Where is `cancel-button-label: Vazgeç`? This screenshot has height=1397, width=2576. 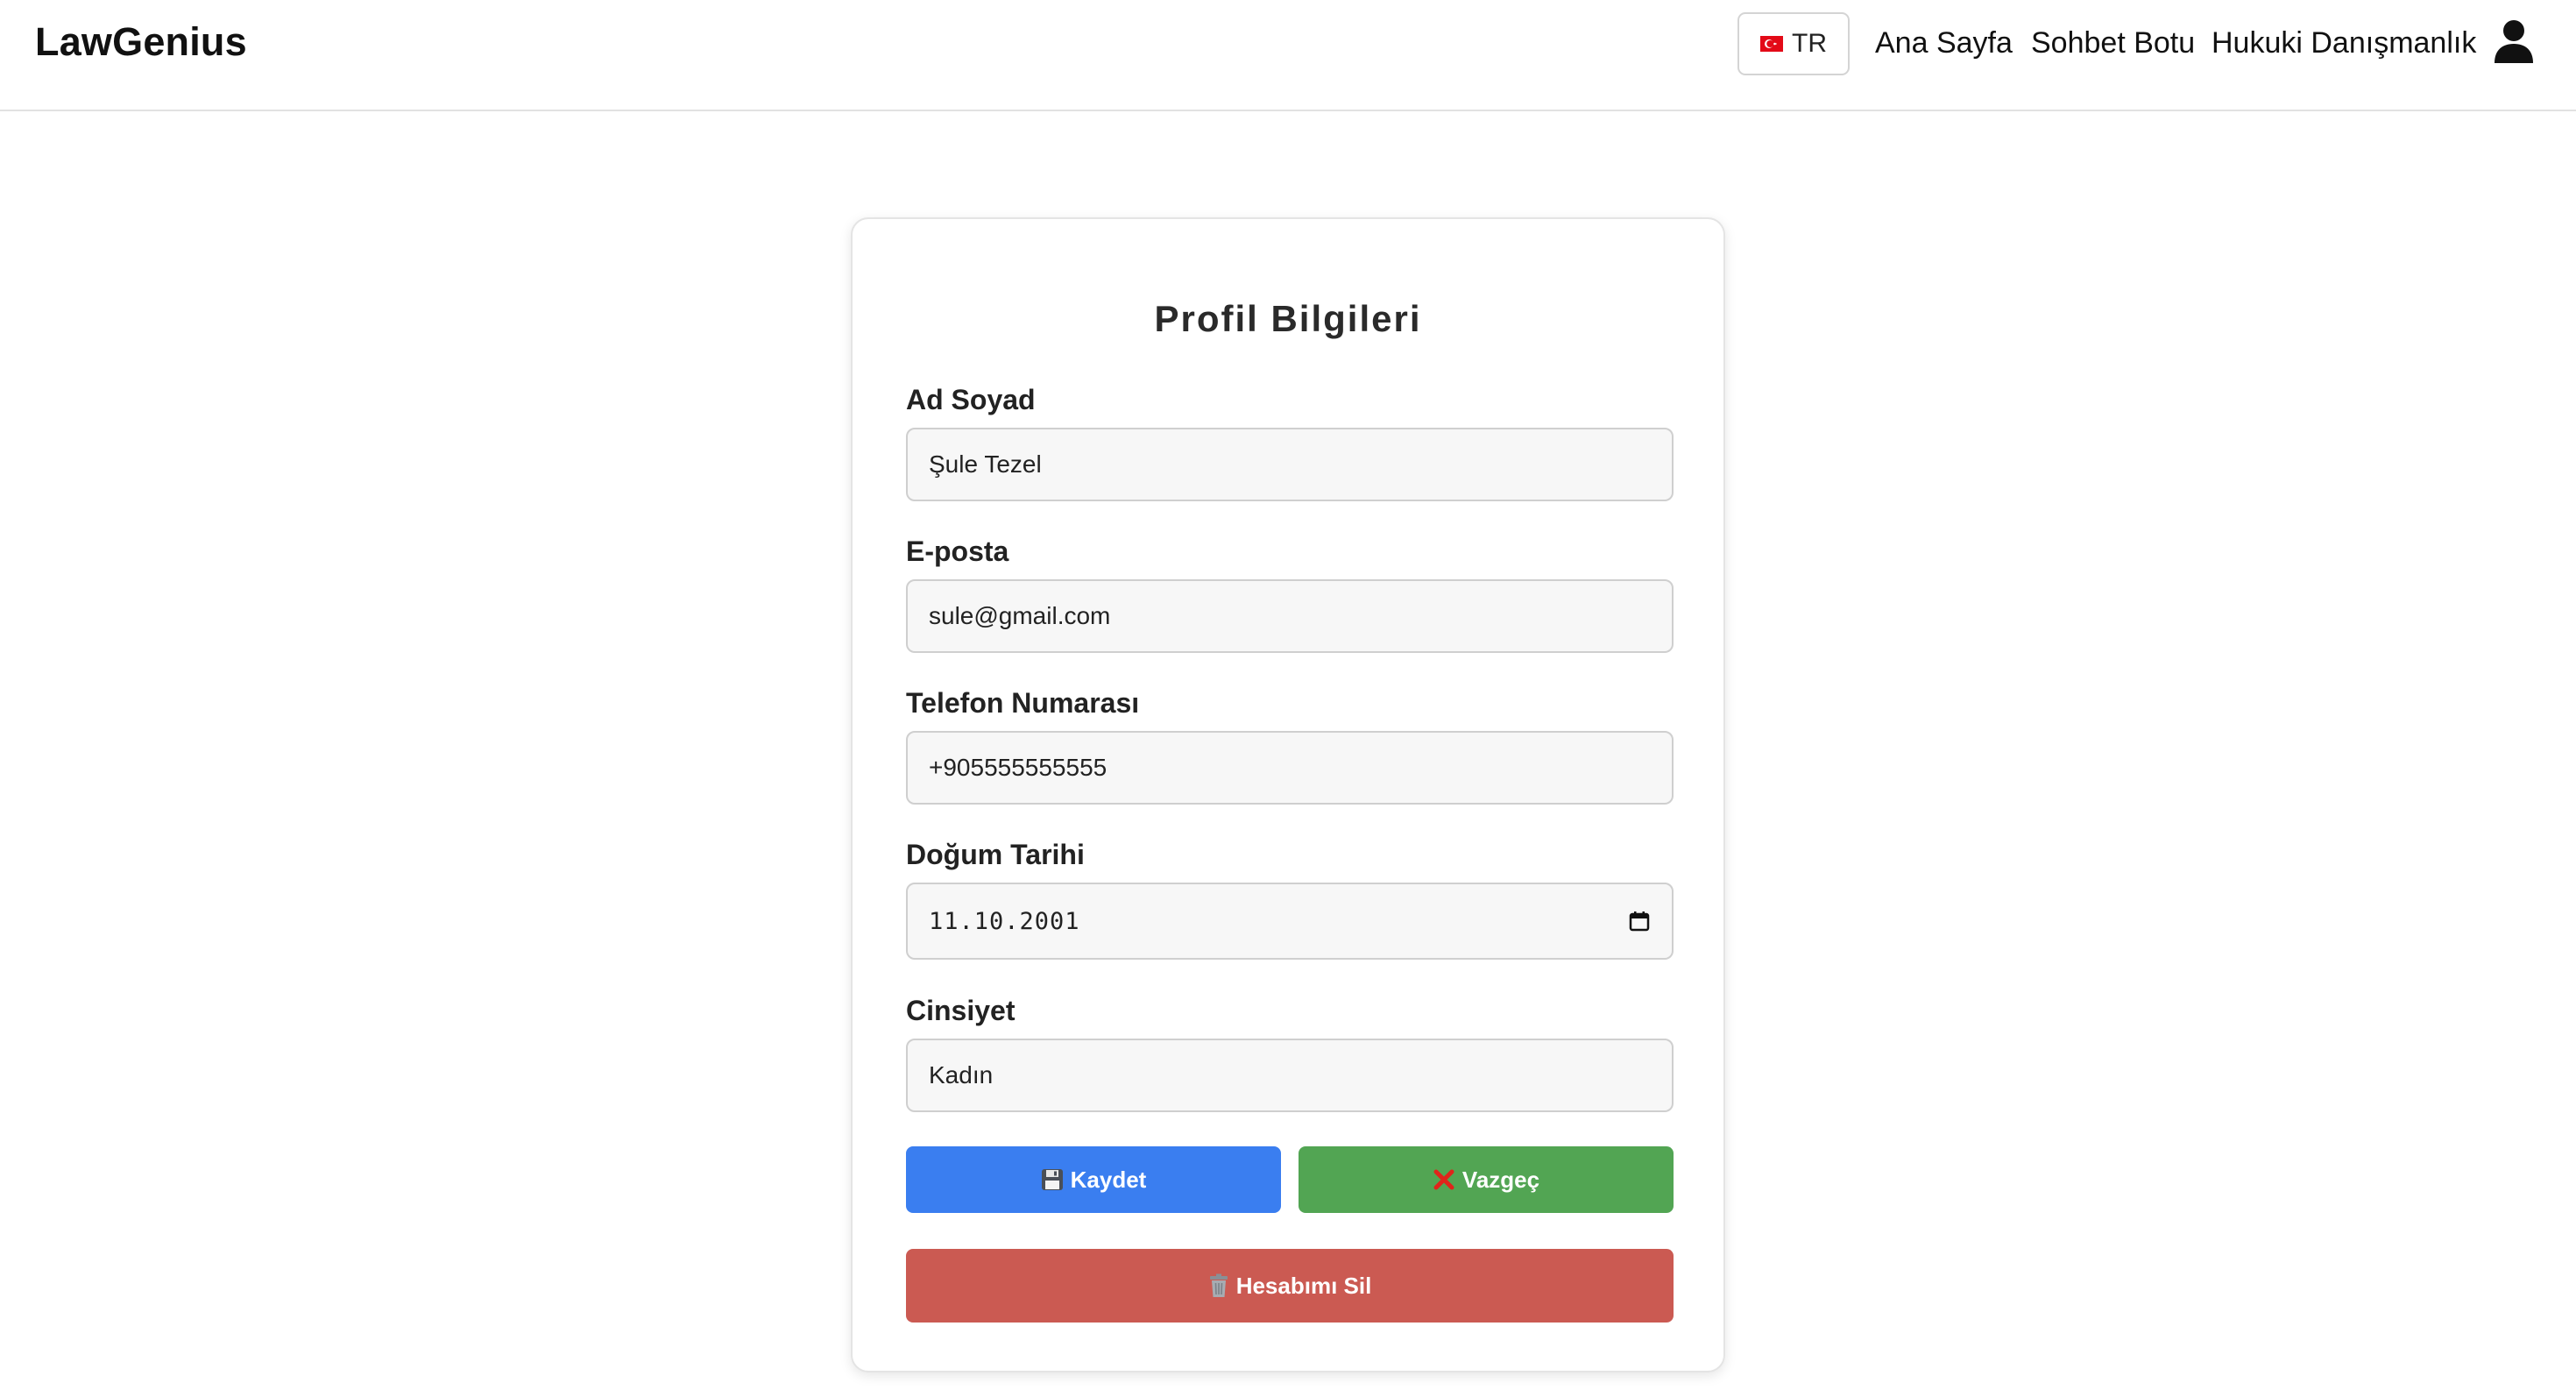 cancel-button-label: Vazgeç is located at coordinates (1500, 1180).